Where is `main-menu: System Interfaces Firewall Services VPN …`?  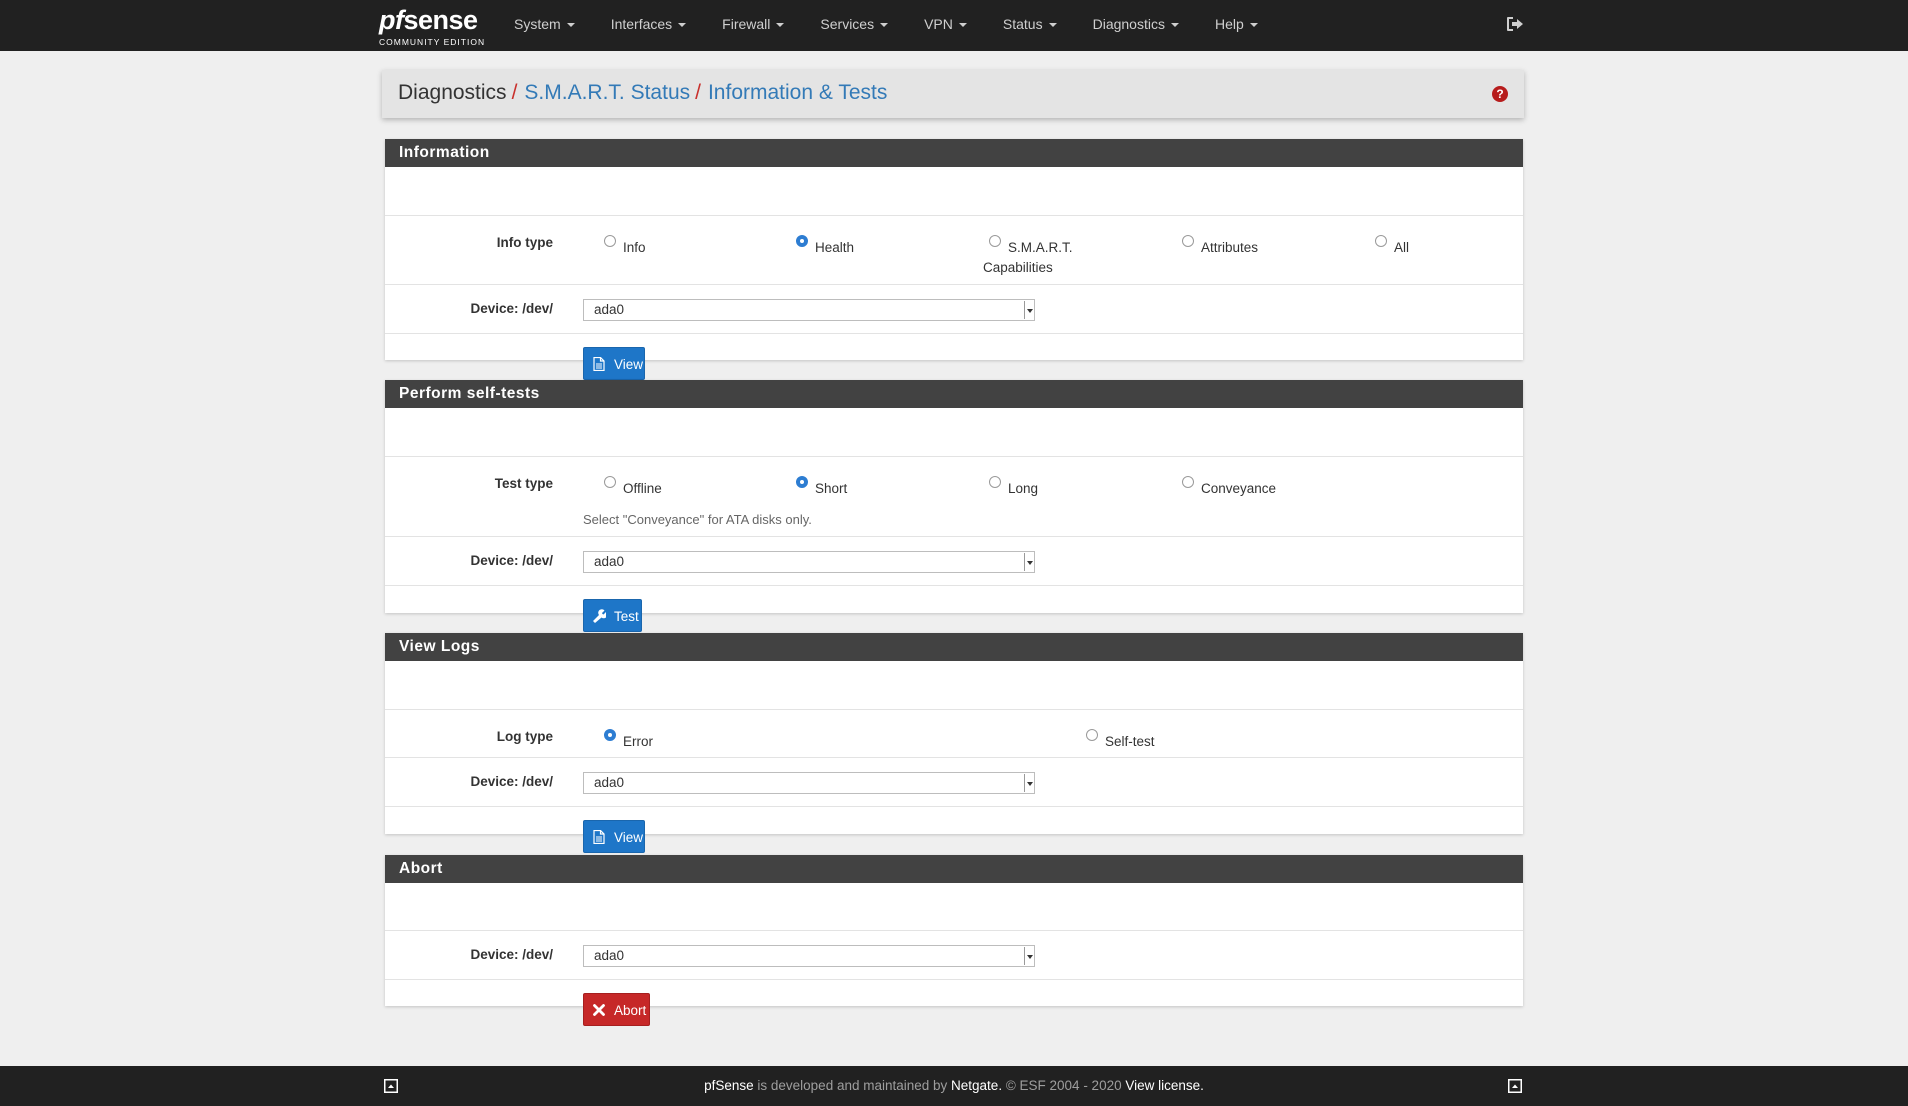
main-menu: System Interfaces Firewall Services VPN … is located at coordinates (886, 25).